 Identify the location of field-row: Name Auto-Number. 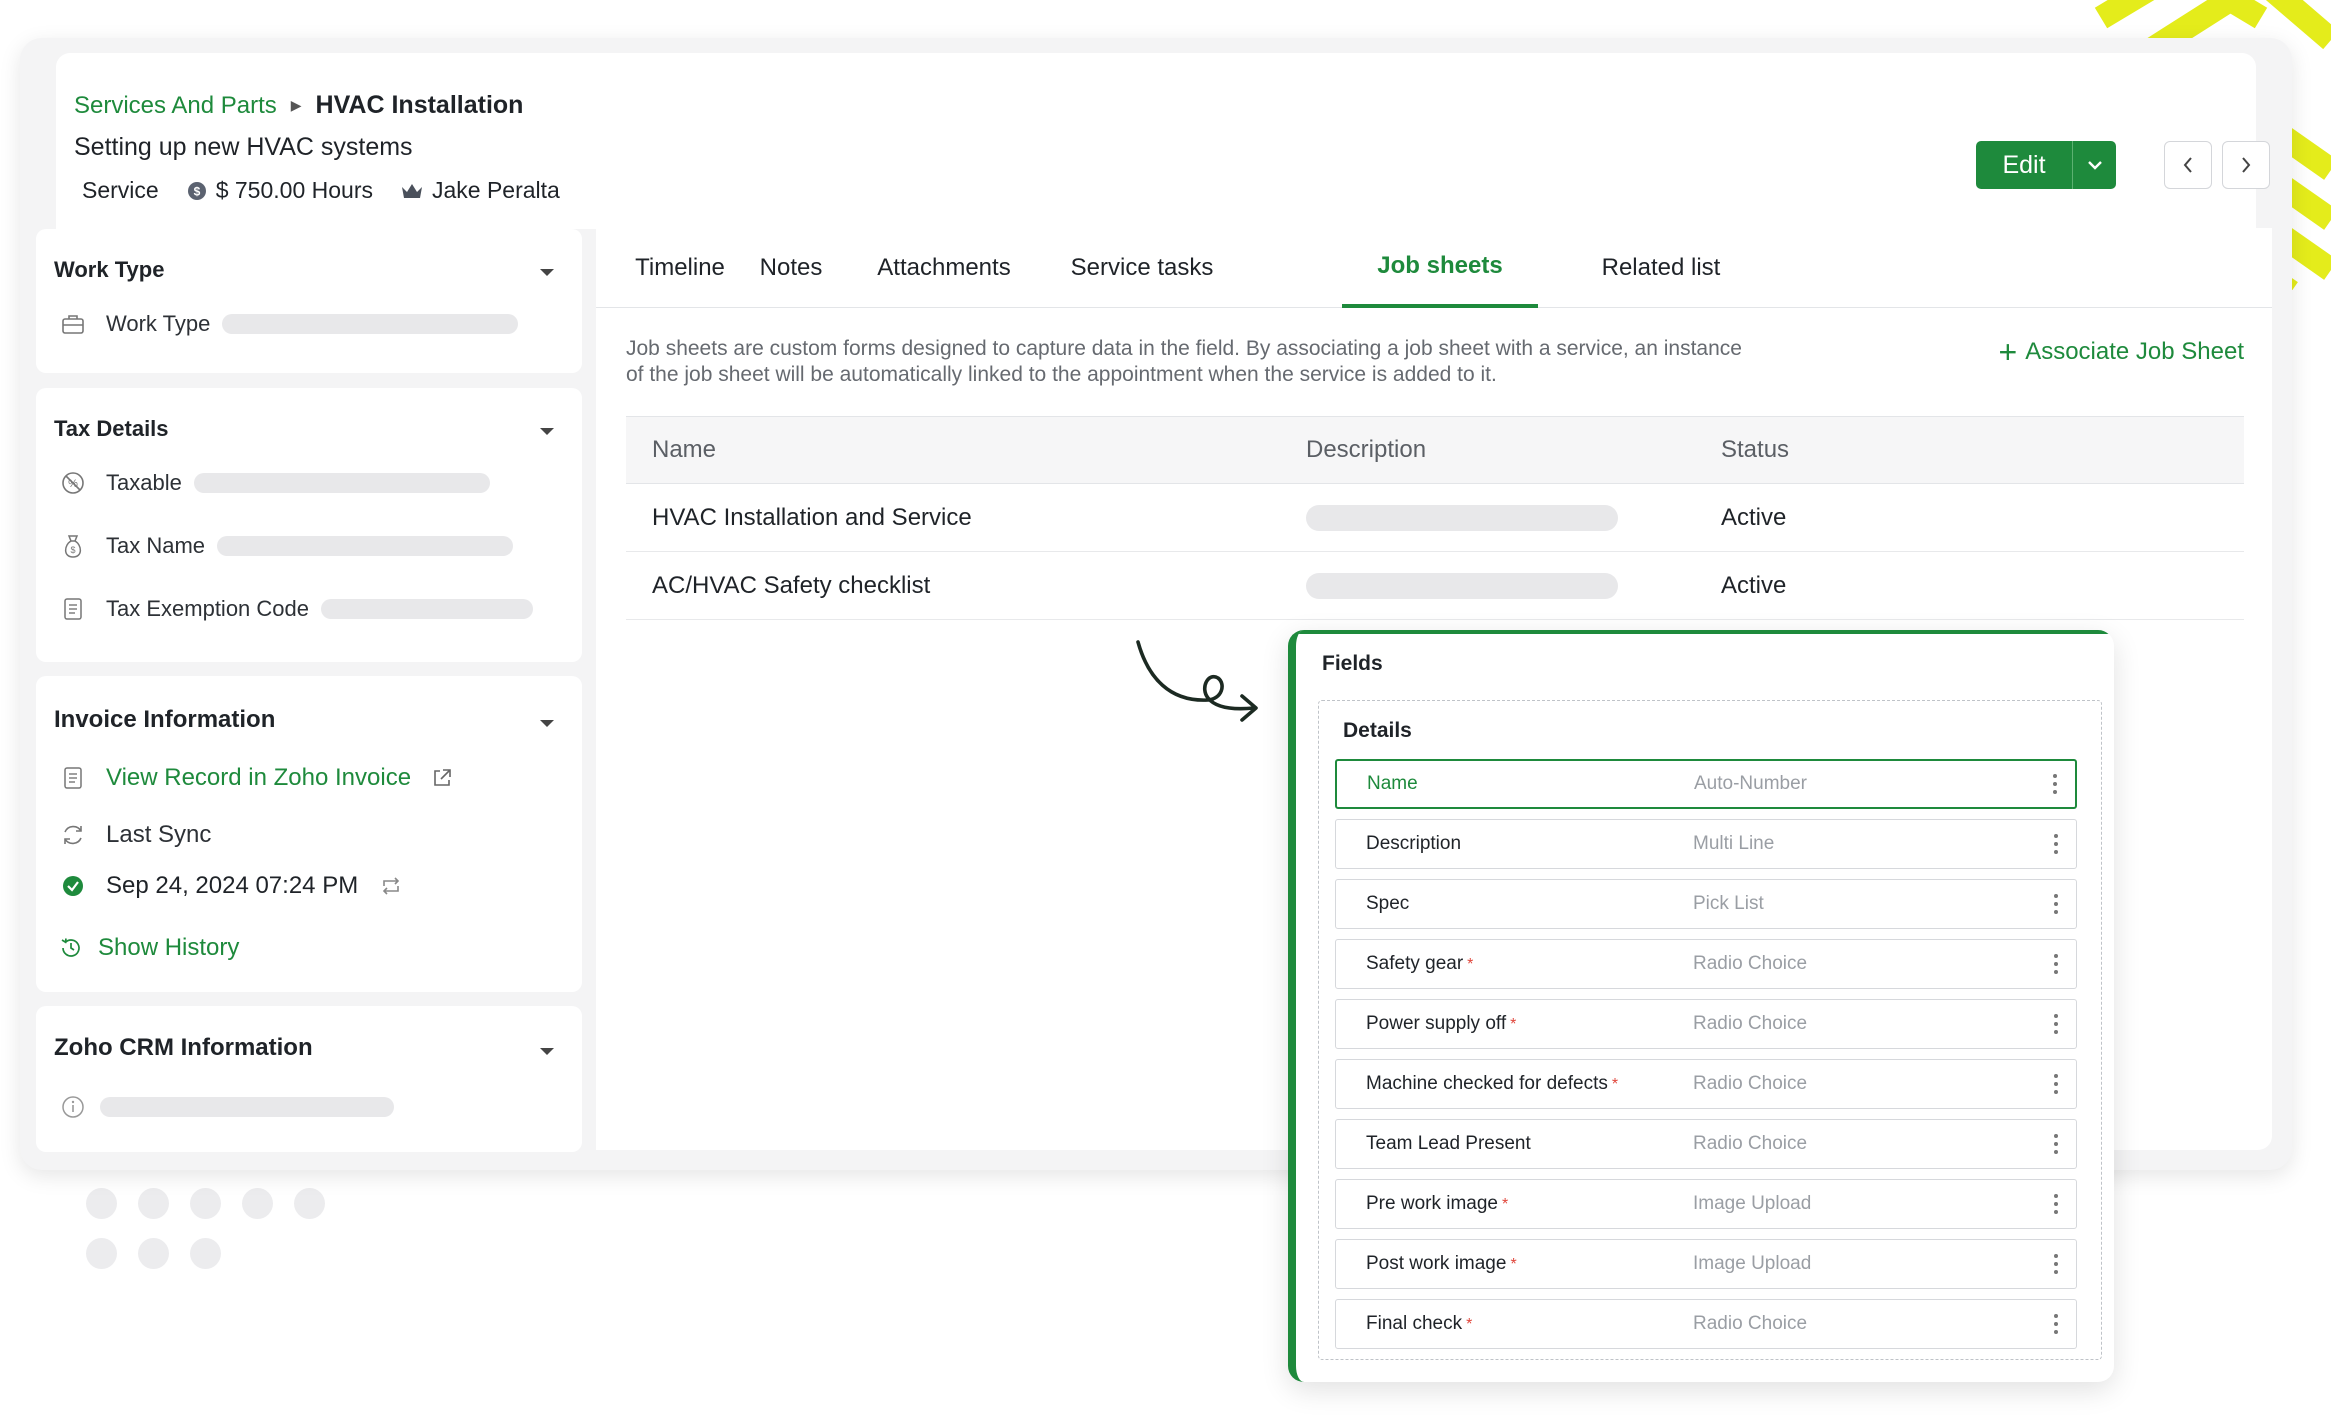
(1706, 784).